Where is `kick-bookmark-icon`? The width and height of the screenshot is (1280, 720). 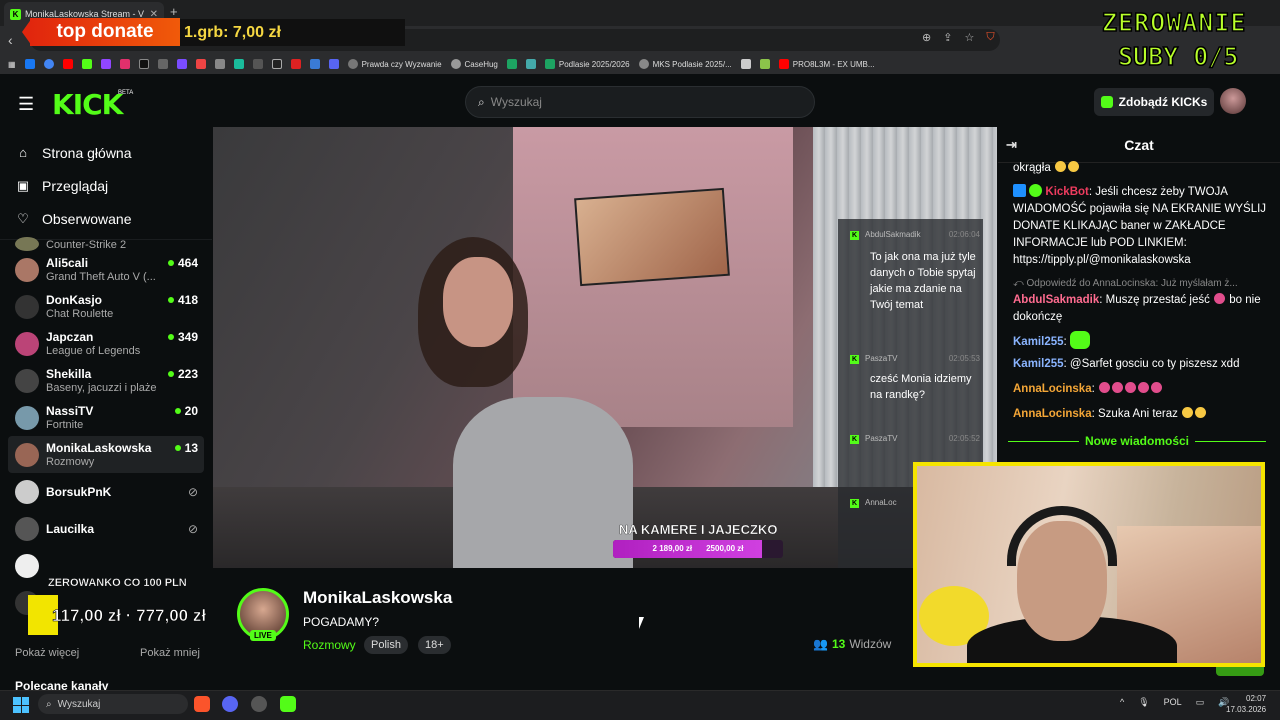 kick-bookmark-icon is located at coordinates (86, 64).